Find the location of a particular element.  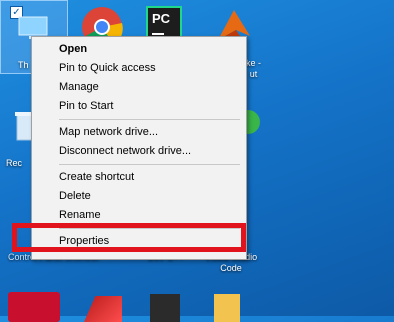

menu-item-manage: Manage is located at coordinates (139, 87).